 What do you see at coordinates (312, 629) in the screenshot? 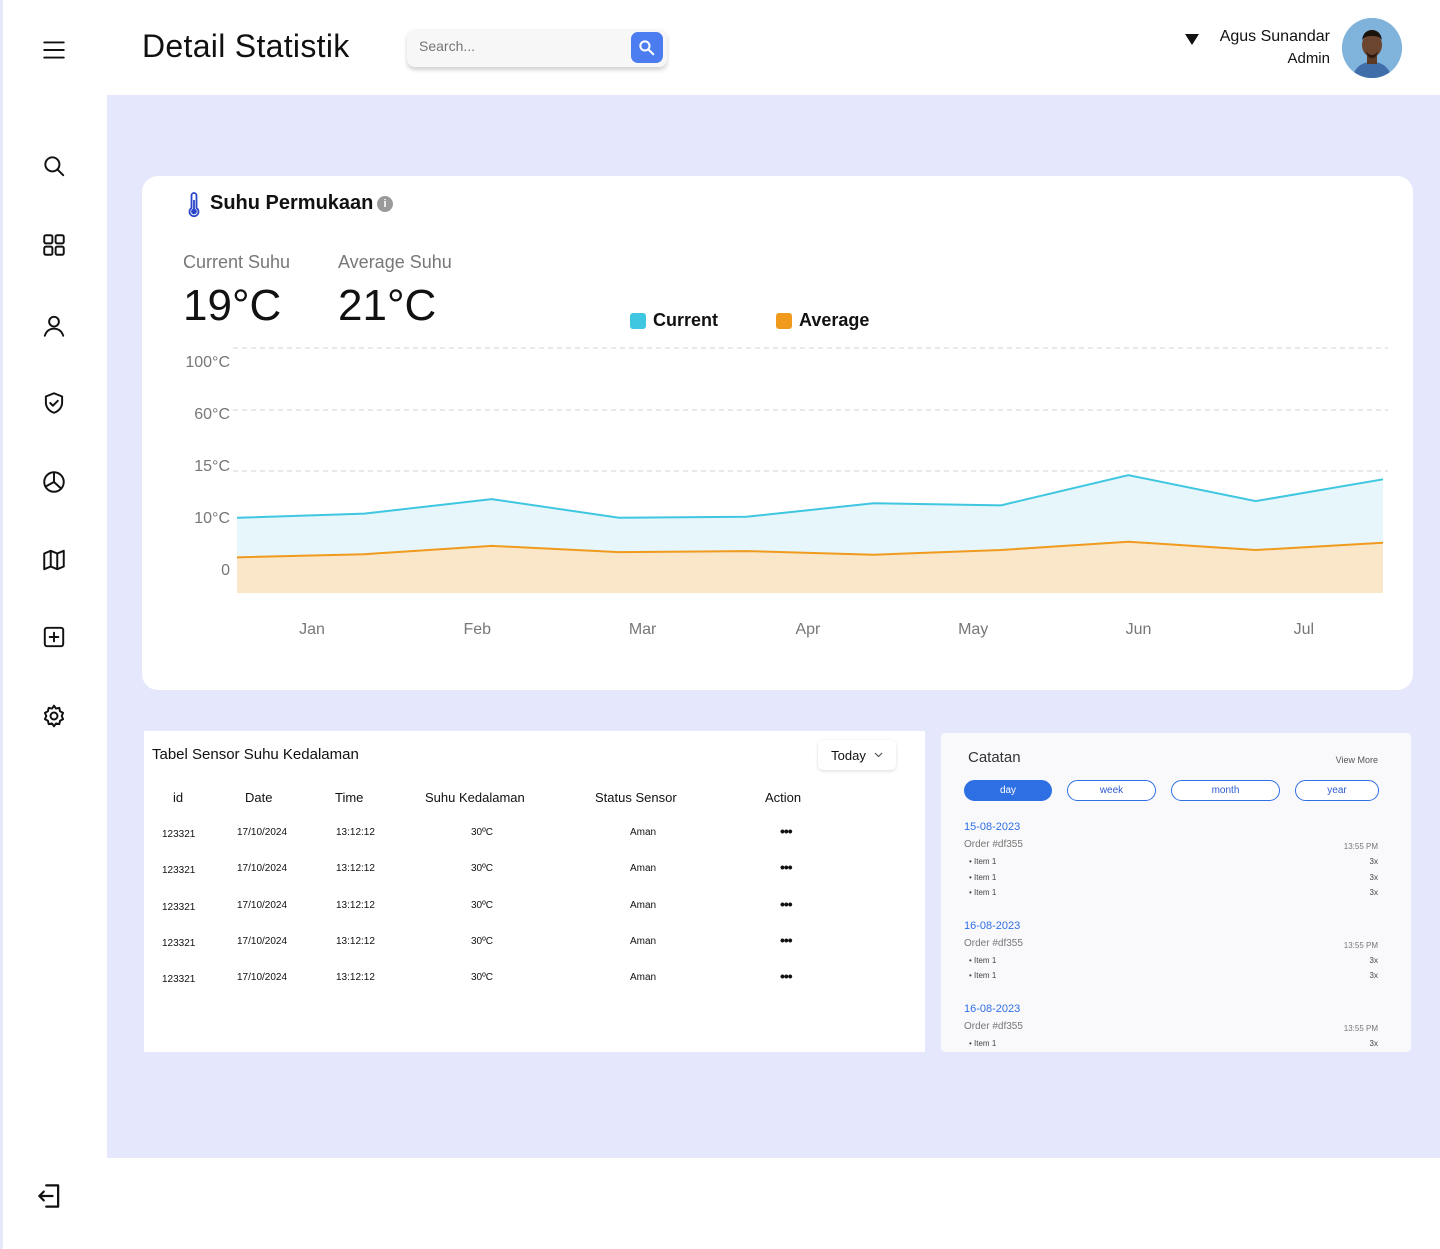
I see `x-tick-label: Jan` at bounding box center [312, 629].